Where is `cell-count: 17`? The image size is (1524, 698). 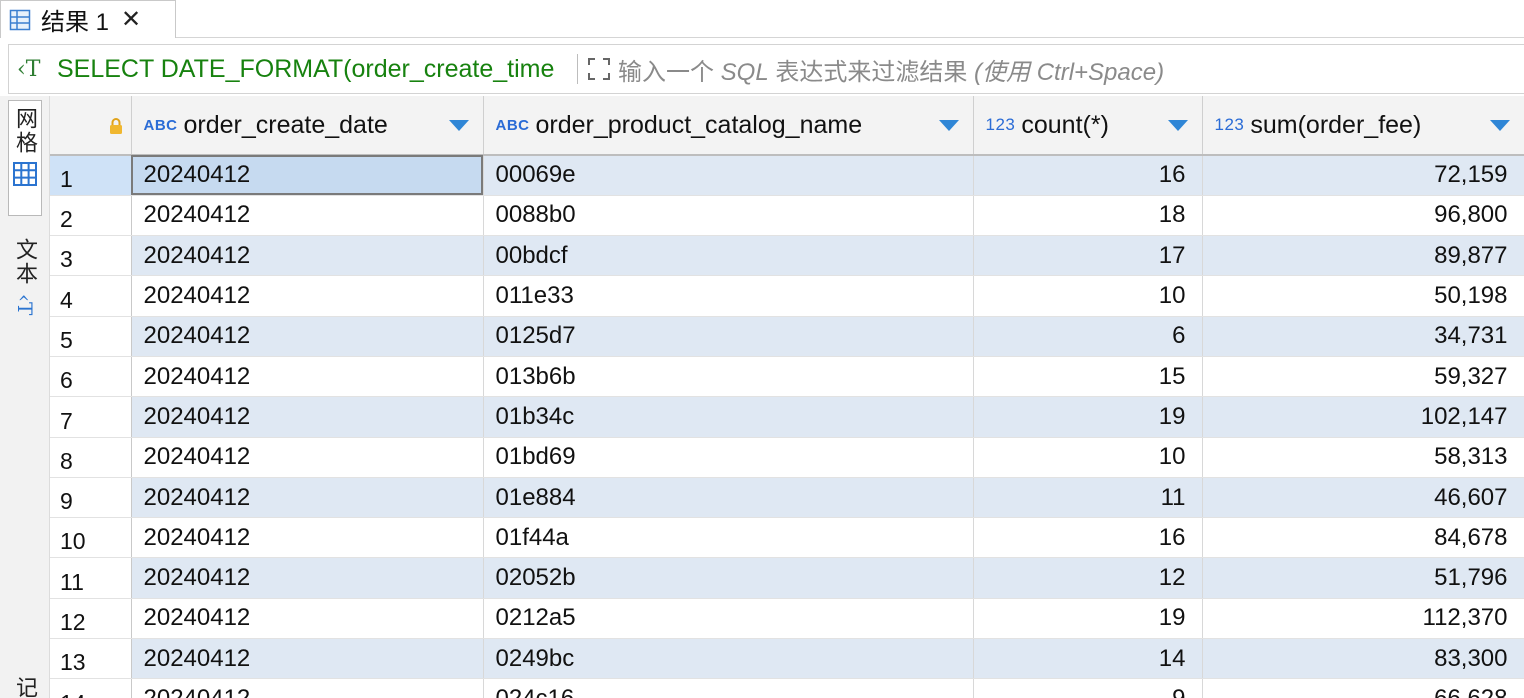 cell-count: 17 is located at coordinates (1088, 256).